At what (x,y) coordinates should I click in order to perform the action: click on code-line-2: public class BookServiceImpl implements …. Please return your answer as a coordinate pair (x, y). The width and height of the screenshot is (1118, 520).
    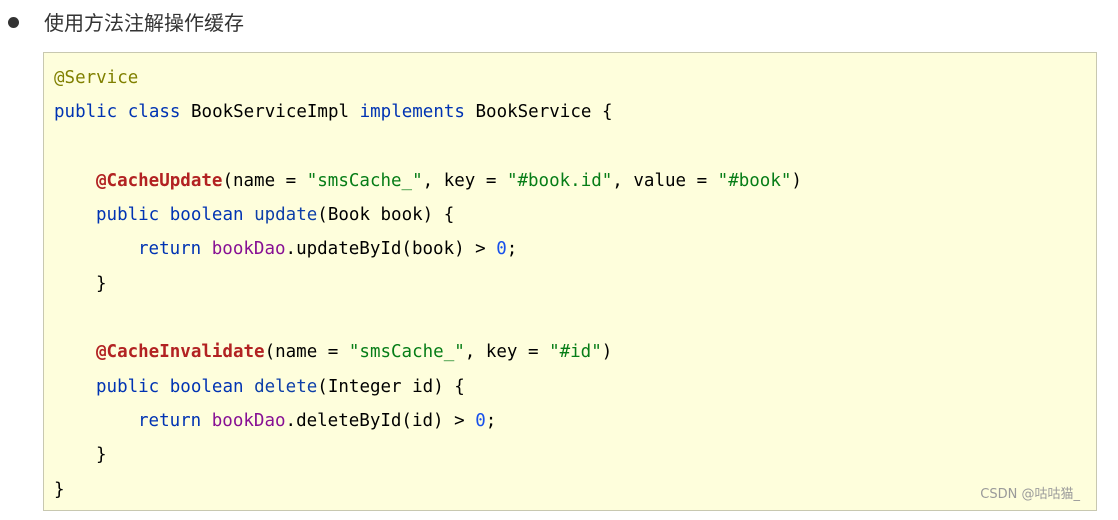
    Looking at the image, I should click on (428, 114).